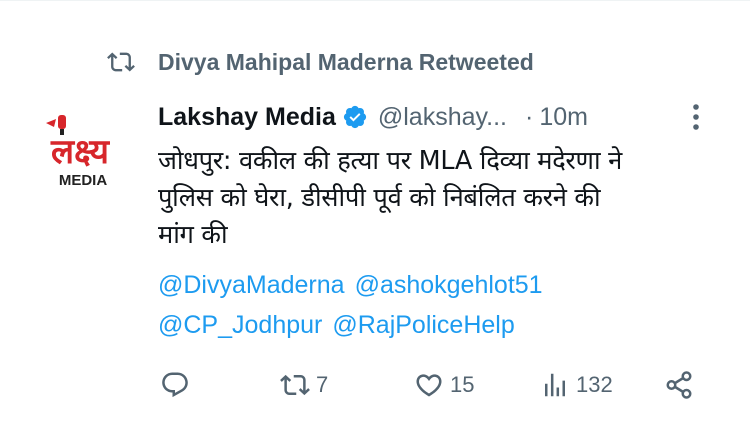 This screenshot has width=750, height=444. I want to click on more-button, so click(696, 117).